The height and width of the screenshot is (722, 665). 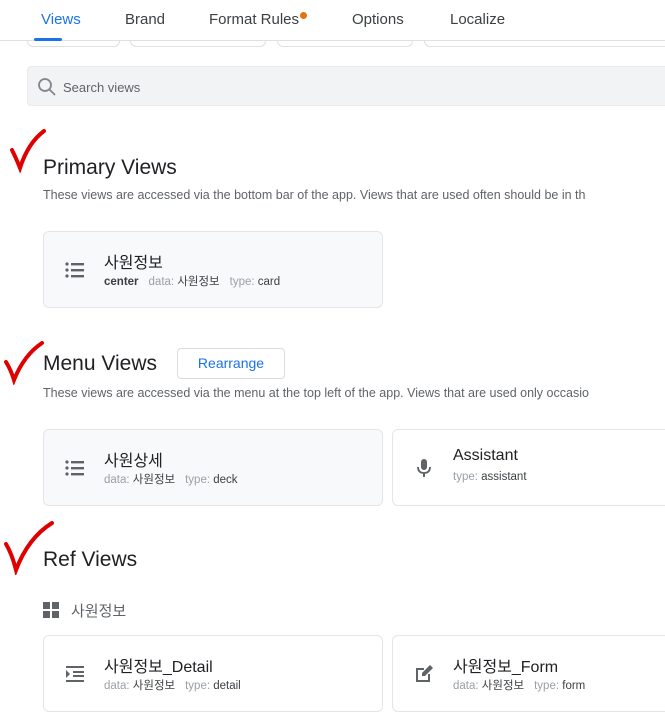 What do you see at coordinates (227, 686) in the screenshot?
I see `view-type: detail` at bounding box center [227, 686].